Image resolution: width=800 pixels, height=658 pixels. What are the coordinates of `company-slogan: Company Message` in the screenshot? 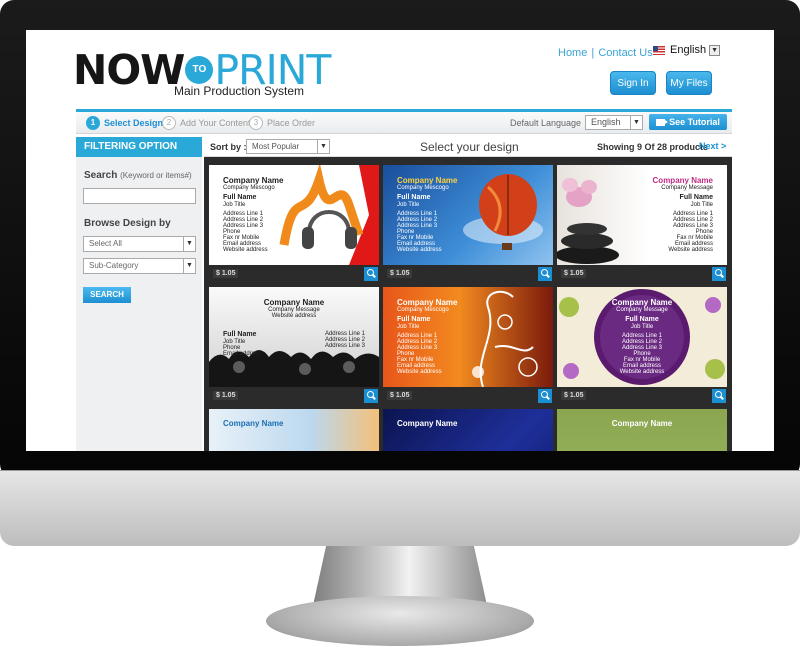 It's located at (687, 188).